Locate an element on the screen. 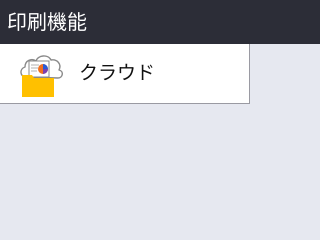 The height and width of the screenshot is (240, 320). cloud-print-icon is located at coordinates (41, 74).